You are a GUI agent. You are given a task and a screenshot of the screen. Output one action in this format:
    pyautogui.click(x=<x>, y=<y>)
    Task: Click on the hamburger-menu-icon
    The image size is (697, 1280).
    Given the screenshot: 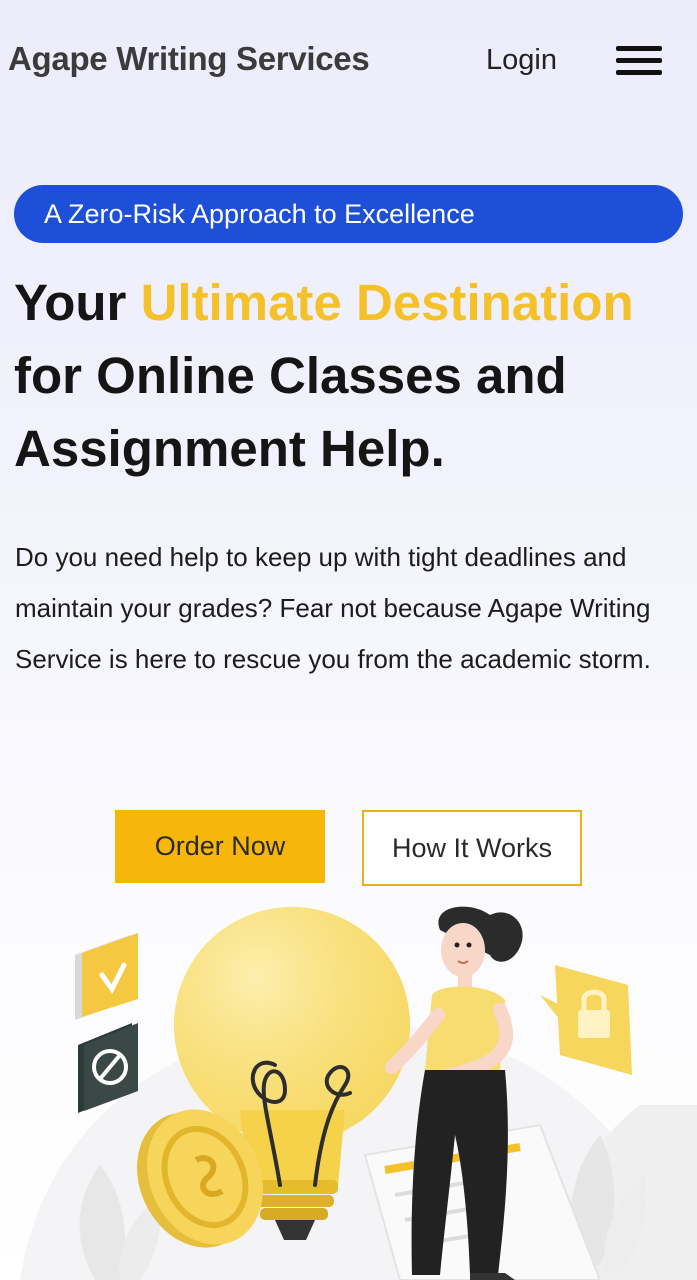 What is the action you would take?
    pyautogui.click(x=639, y=62)
    